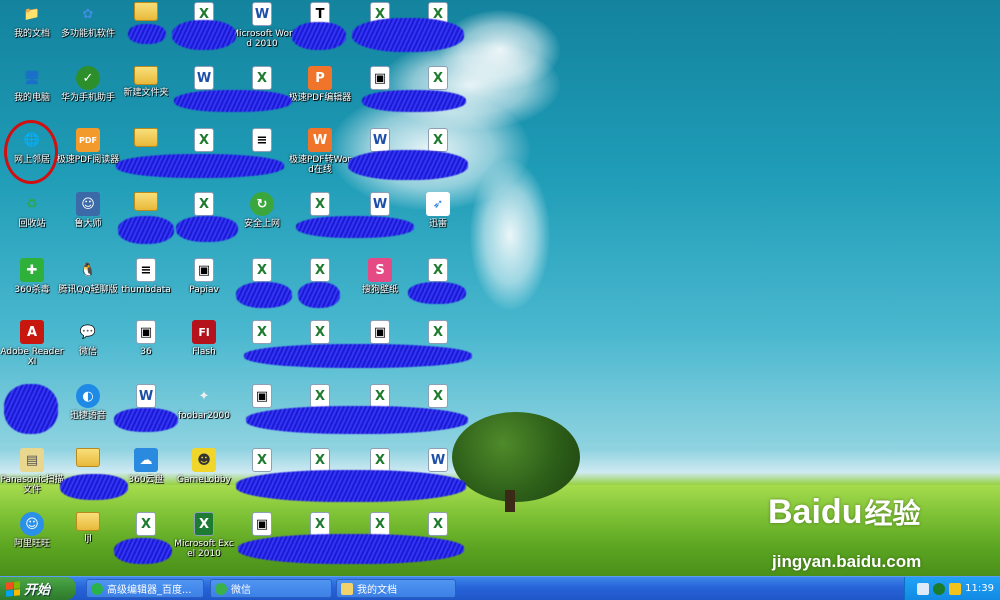  I want to click on excel-app-icon: X, so click(204, 524).